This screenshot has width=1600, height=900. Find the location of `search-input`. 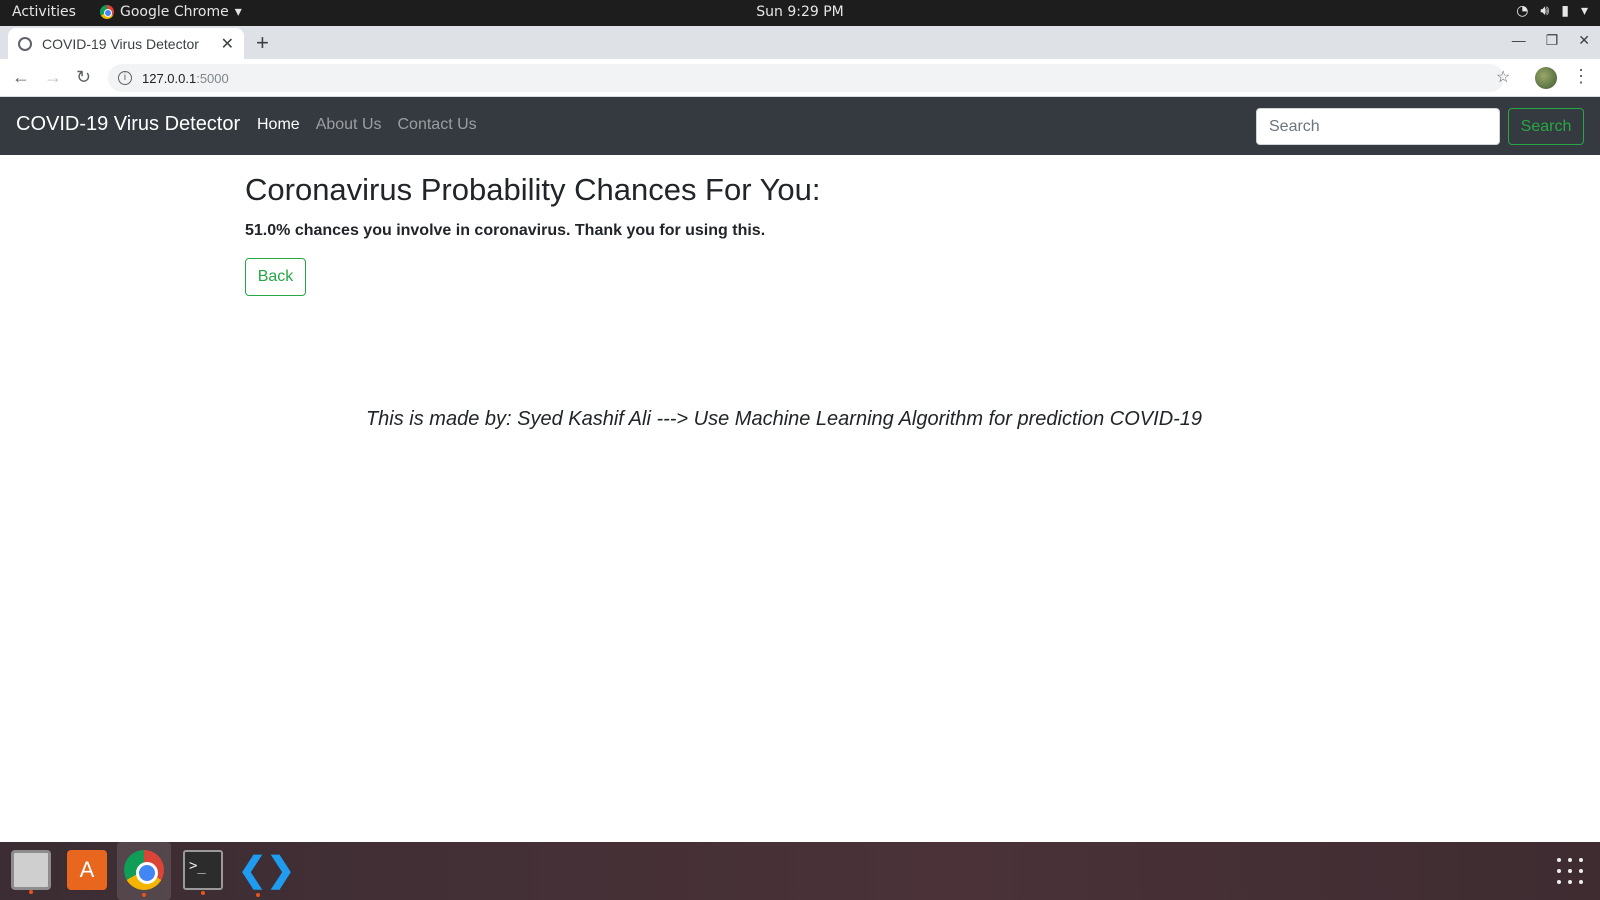

search-input is located at coordinates (1378, 126).